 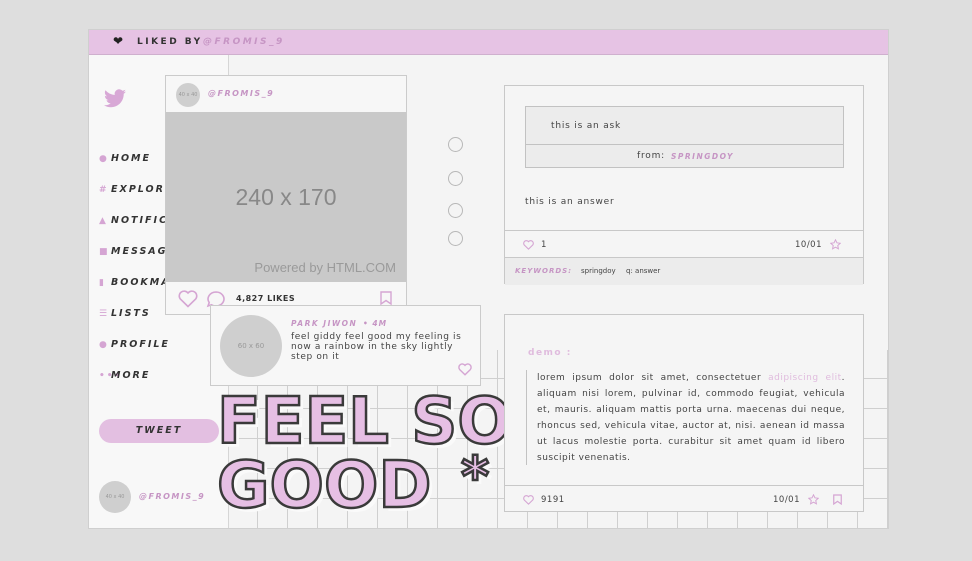 I want to click on sidebar-username: @FROMIS_9, so click(x=172, y=496).